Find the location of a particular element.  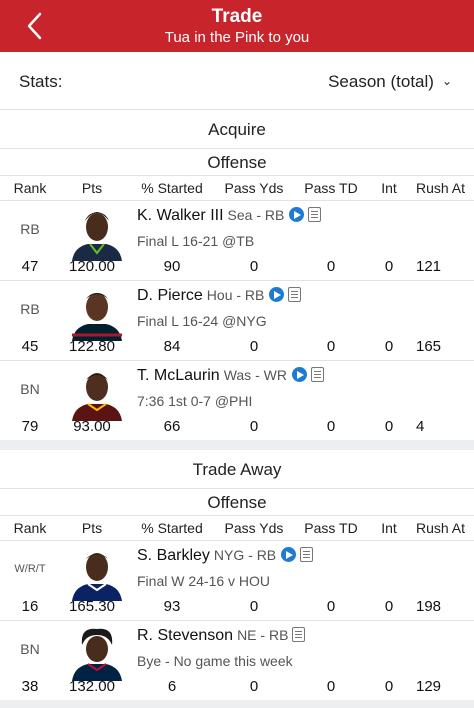

player-team-pos: Was - WR is located at coordinates (255, 375).